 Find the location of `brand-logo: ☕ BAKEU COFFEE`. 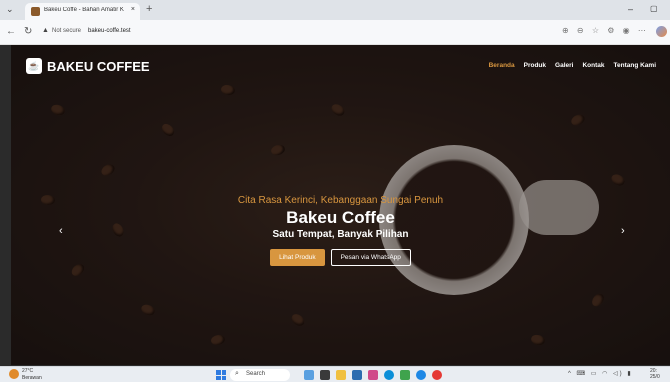

brand-logo: ☕ BAKEU COFFEE is located at coordinates (88, 66).